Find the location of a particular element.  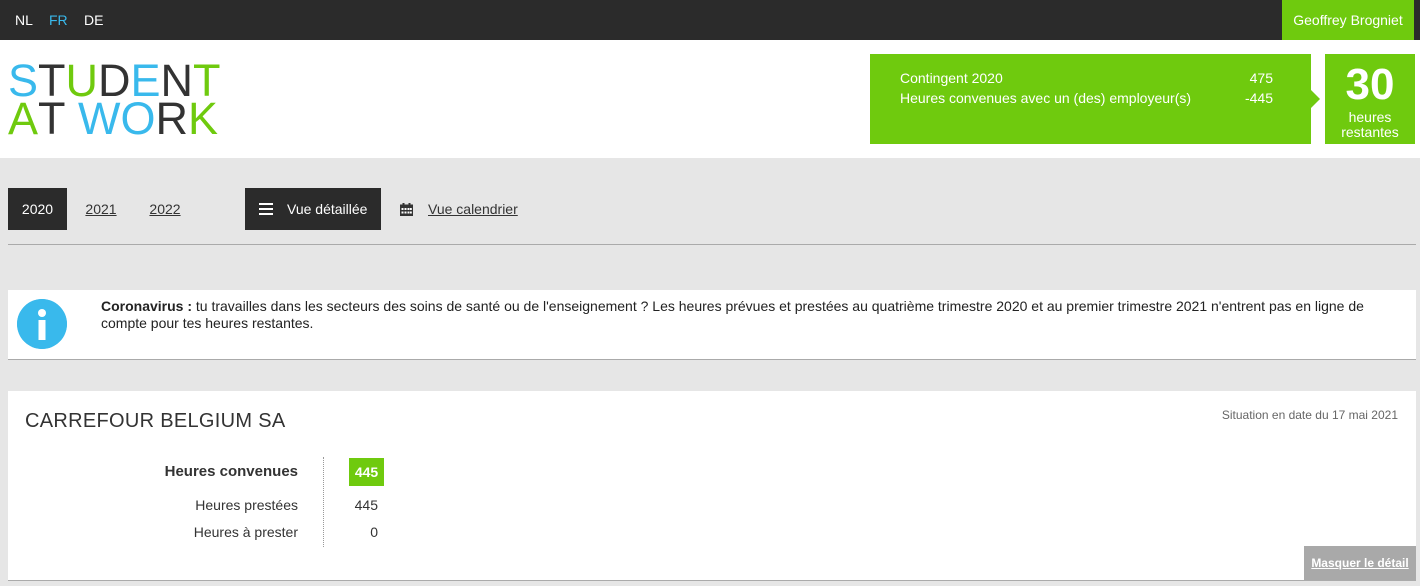

detailed-view-label: Vue détaillée is located at coordinates (327, 209).